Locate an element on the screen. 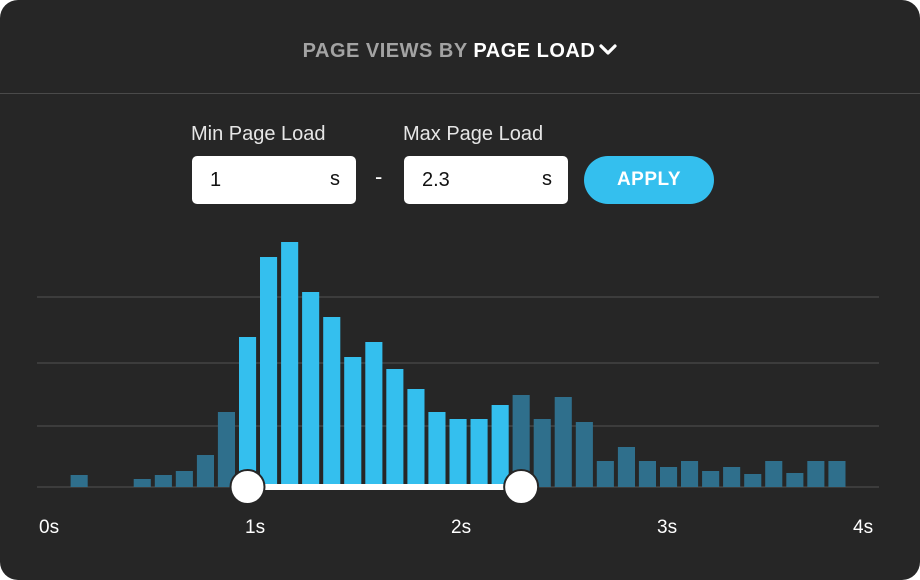  x-tick-label: 1s is located at coordinates (255, 527).